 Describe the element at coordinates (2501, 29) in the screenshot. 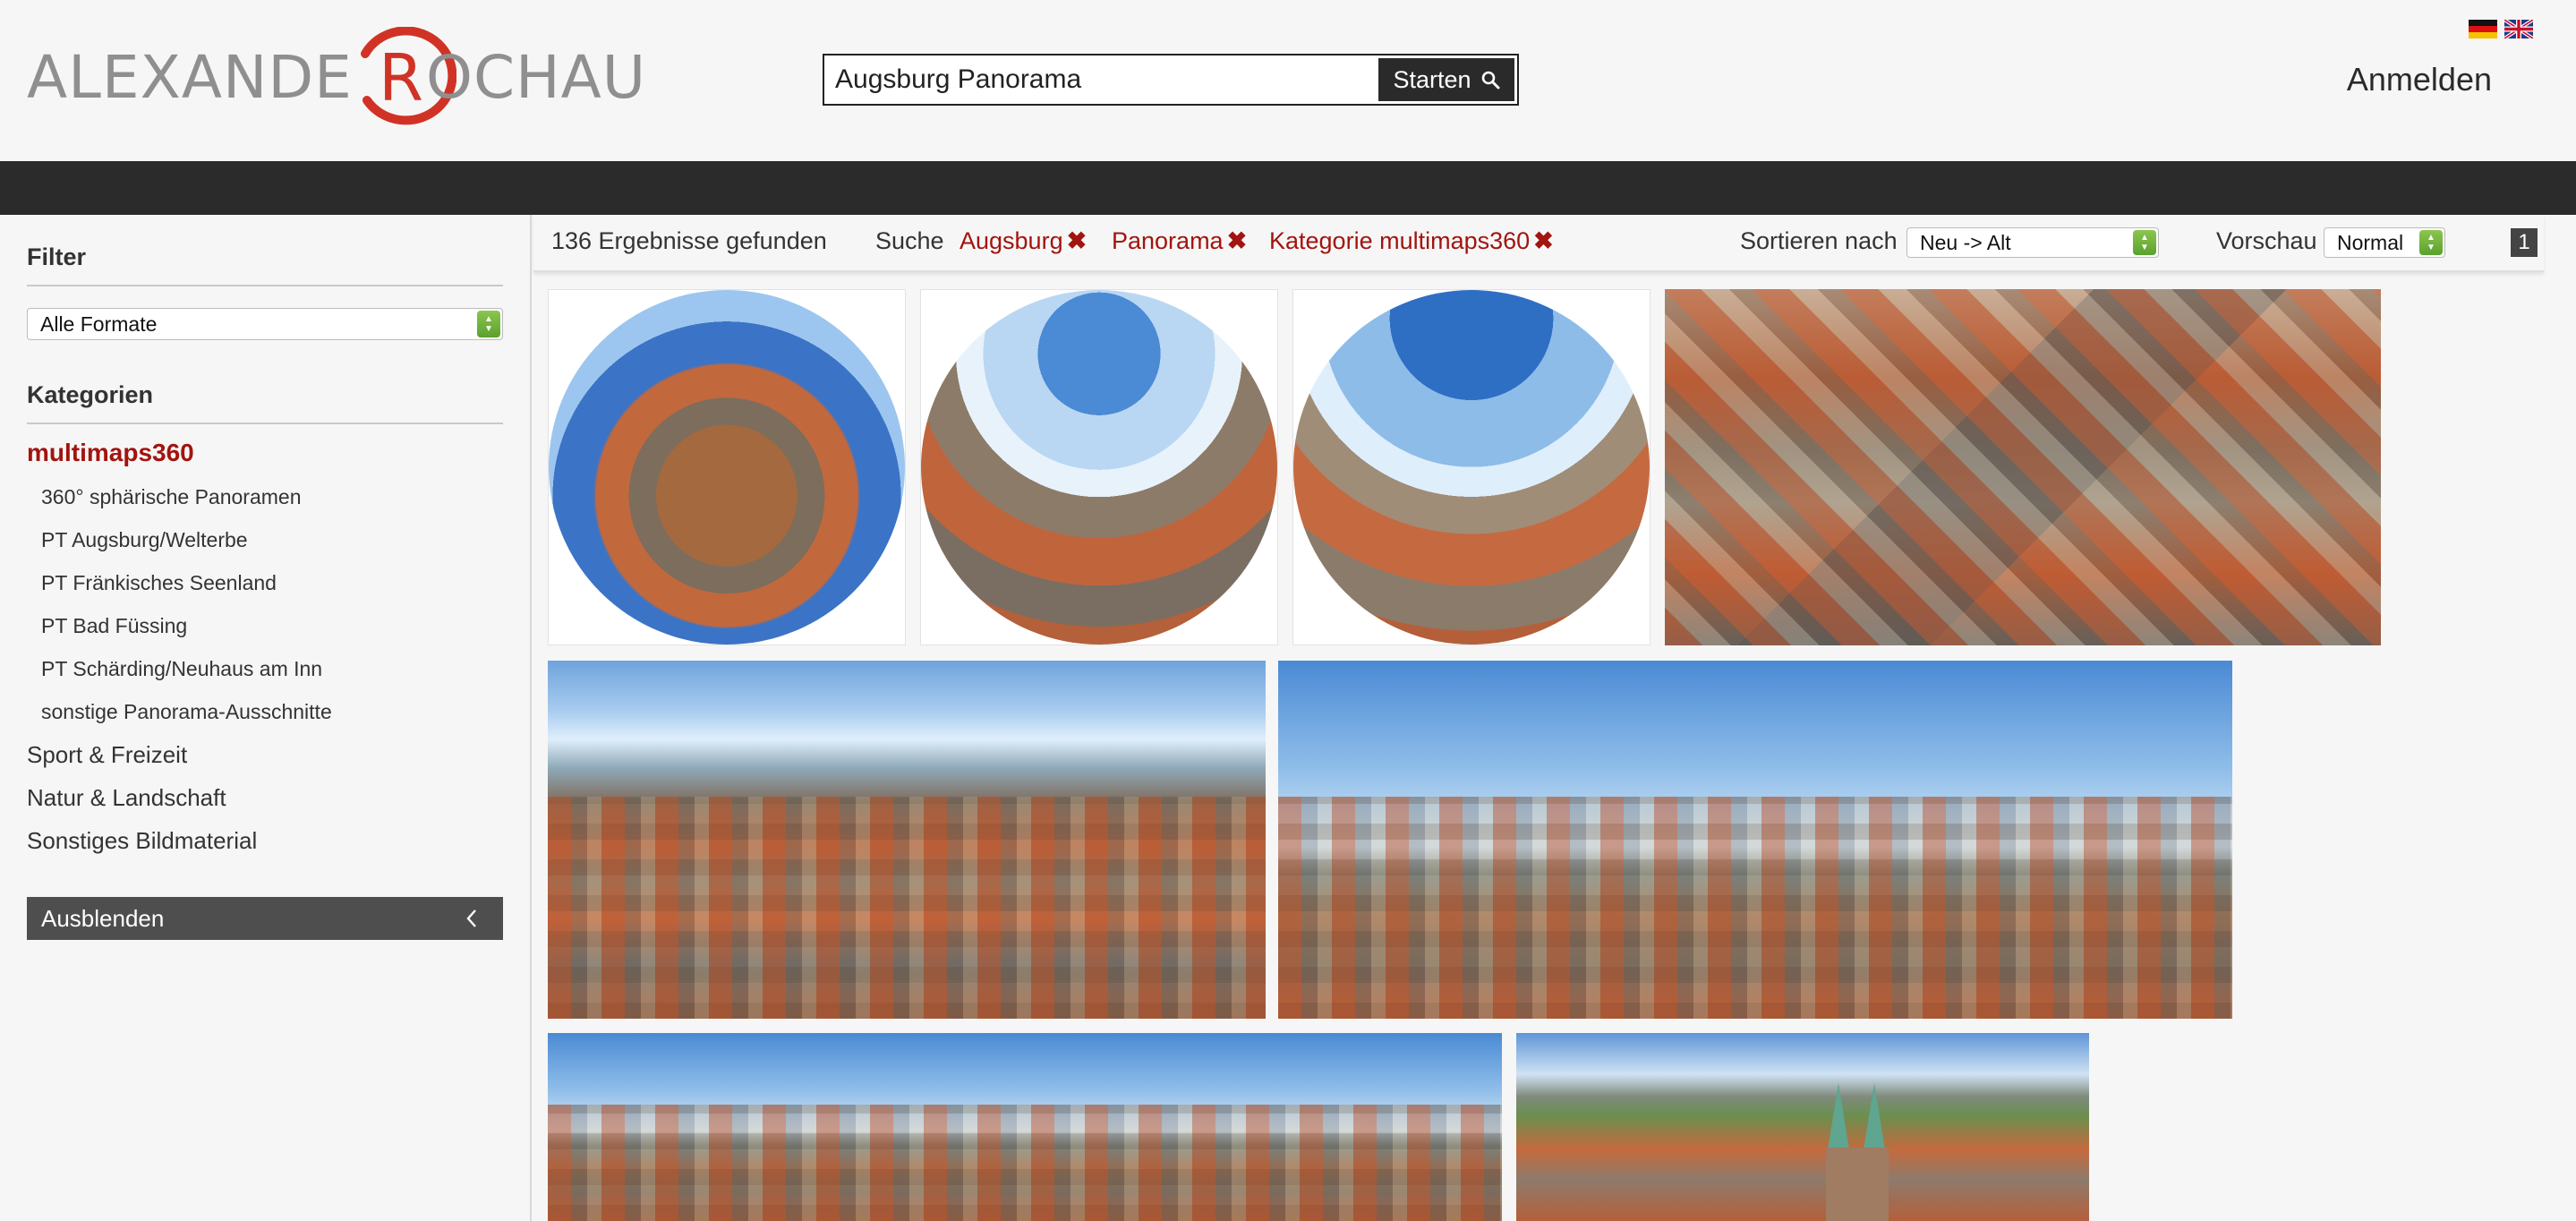

I see `language-switcher` at that location.